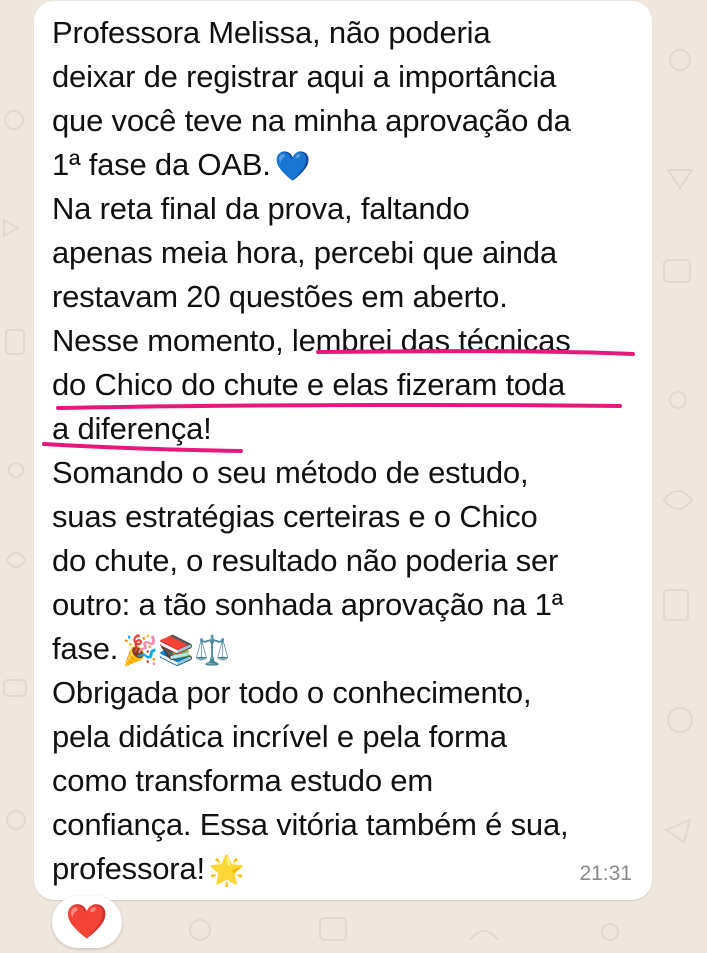  What do you see at coordinates (347, 649) in the screenshot?
I see `message-line: fase. 🎉📚⚖️` at bounding box center [347, 649].